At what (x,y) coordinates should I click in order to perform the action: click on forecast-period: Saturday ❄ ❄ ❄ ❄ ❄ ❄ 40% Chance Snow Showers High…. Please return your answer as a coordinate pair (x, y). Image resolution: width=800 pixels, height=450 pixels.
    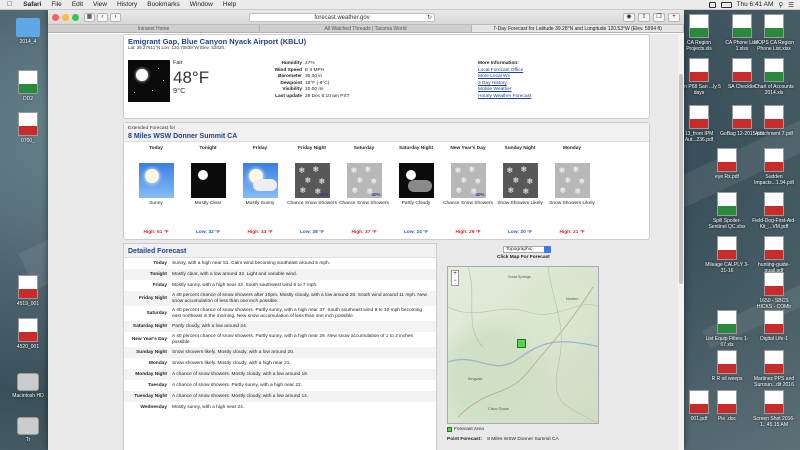
    Looking at the image, I should click on (364, 192).